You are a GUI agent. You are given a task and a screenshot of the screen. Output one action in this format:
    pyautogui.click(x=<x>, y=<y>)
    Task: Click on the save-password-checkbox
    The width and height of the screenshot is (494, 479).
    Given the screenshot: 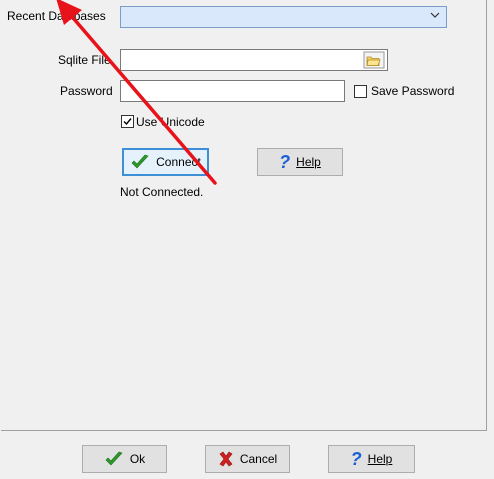 What is the action you would take?
    pyautogui.click(x=360, y=91)
    